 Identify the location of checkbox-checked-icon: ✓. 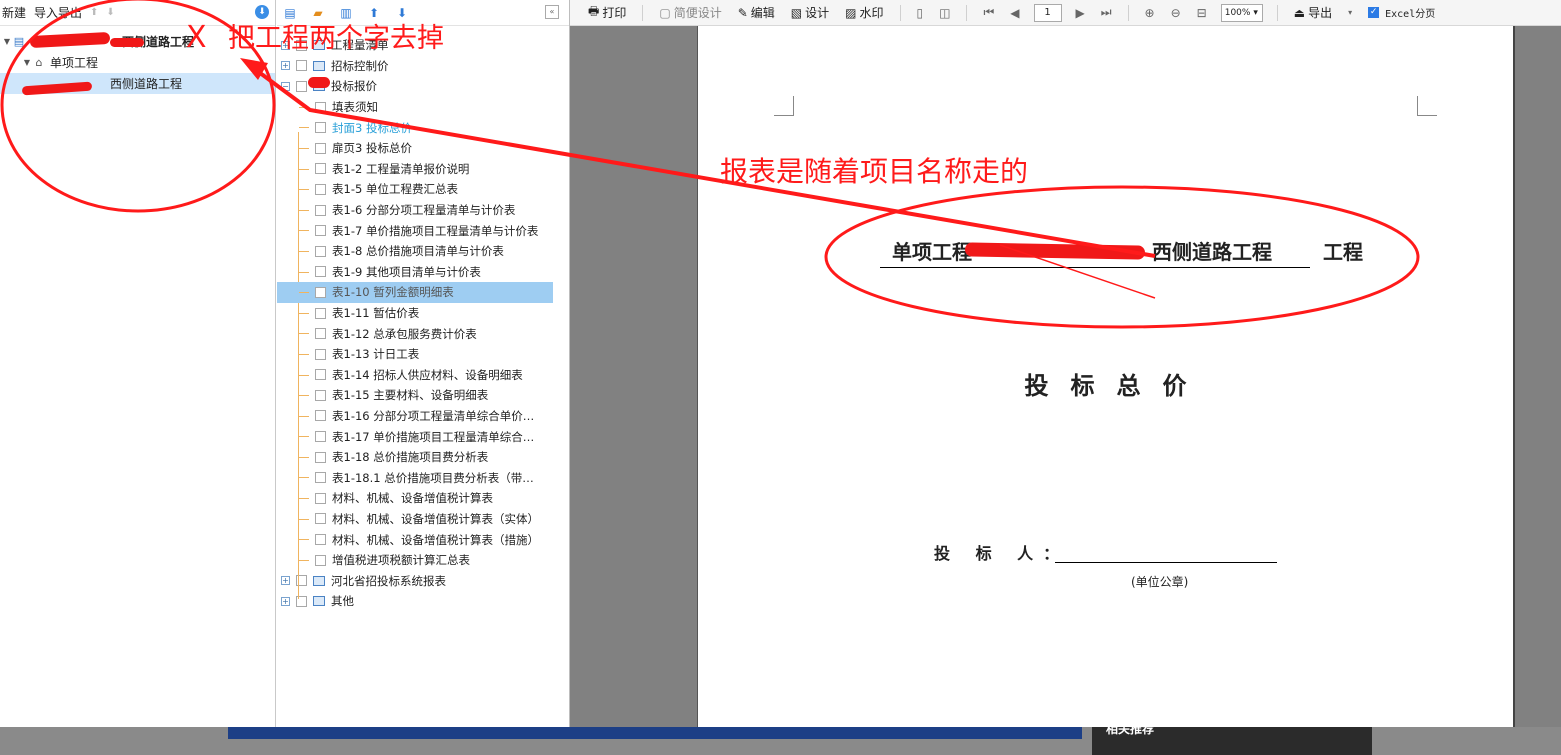
(1374, 12).